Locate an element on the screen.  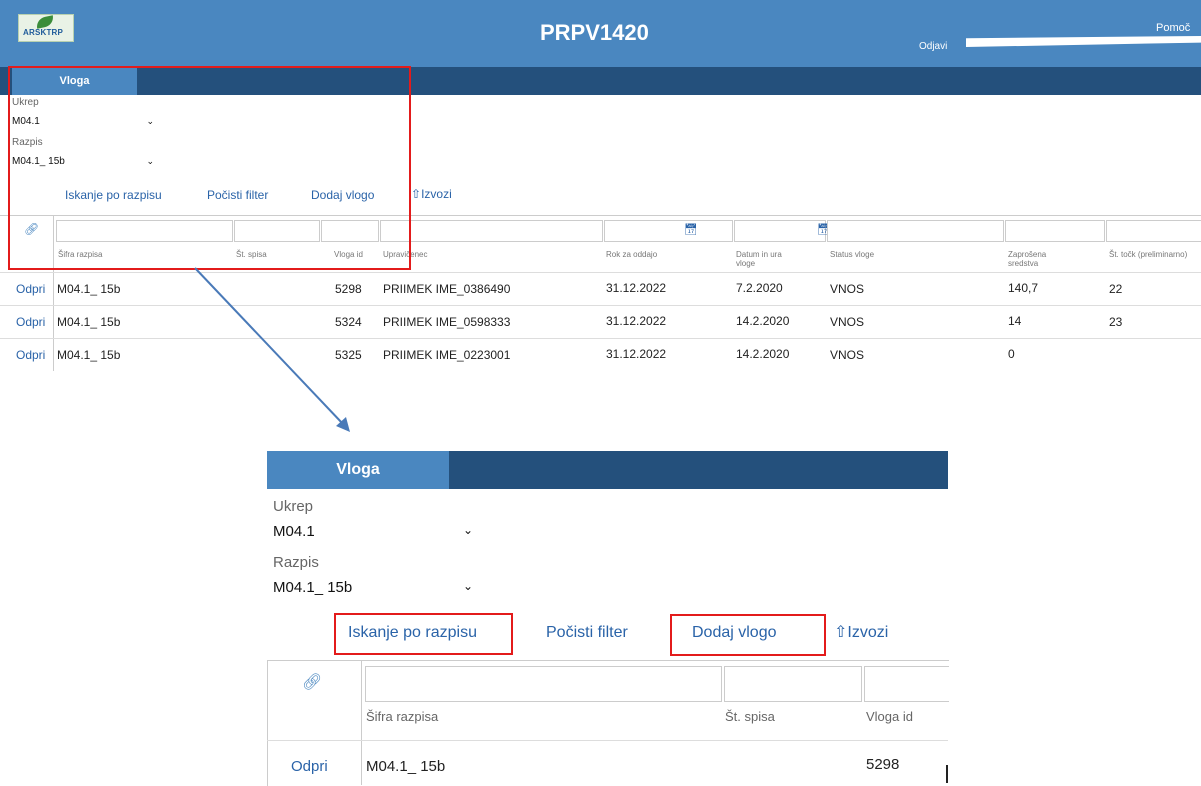
zoom-ukrep-select-value: M04.1 is located at coordinates (294, 531).